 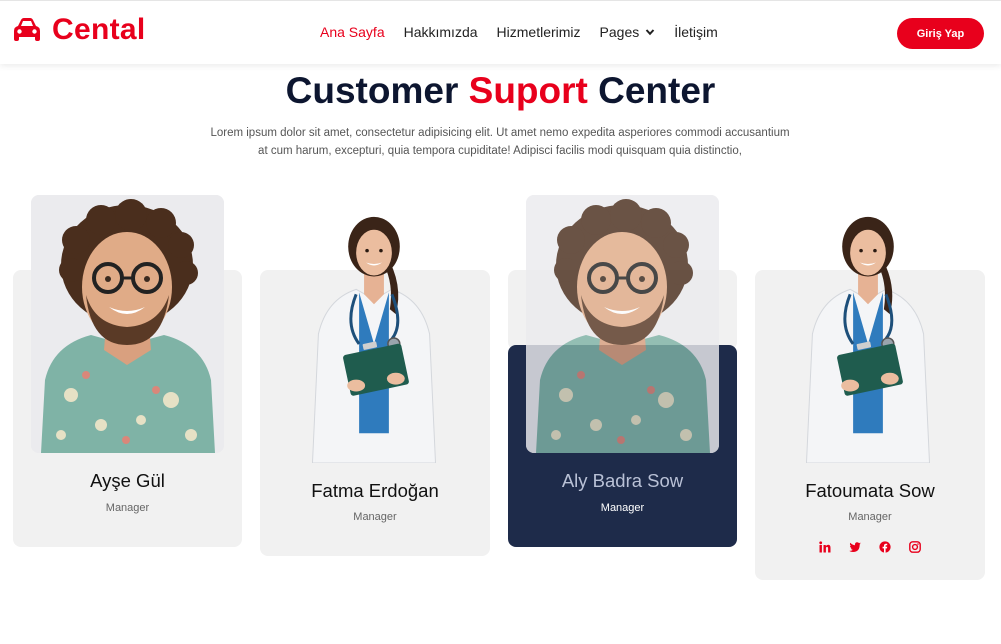 I want to click on title-accent: Suport, so click(x=528, y=90).